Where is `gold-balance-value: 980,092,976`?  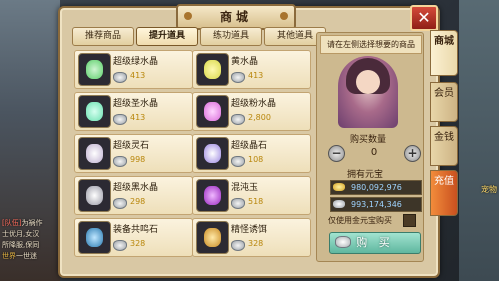 gold-balance-value: 980,092,976 is located at coordinates (376, 187).